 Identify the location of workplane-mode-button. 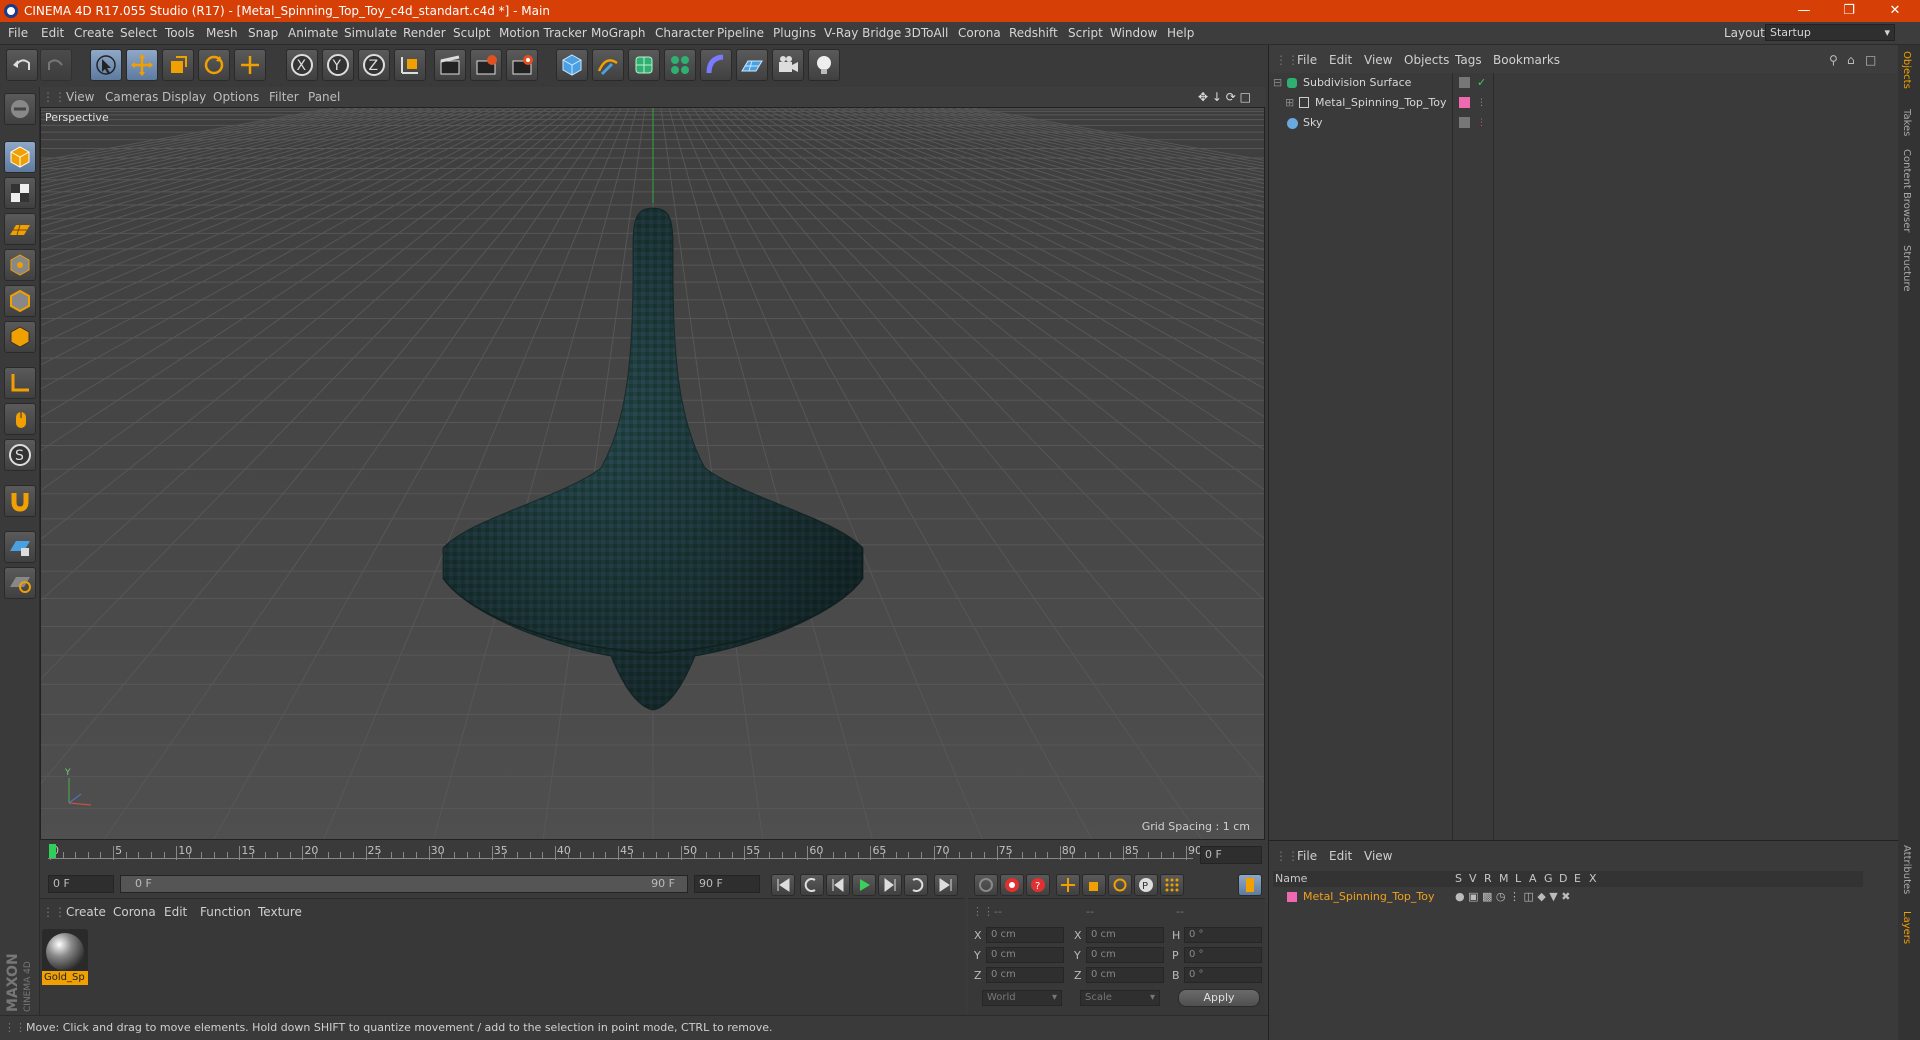
(20, 229).